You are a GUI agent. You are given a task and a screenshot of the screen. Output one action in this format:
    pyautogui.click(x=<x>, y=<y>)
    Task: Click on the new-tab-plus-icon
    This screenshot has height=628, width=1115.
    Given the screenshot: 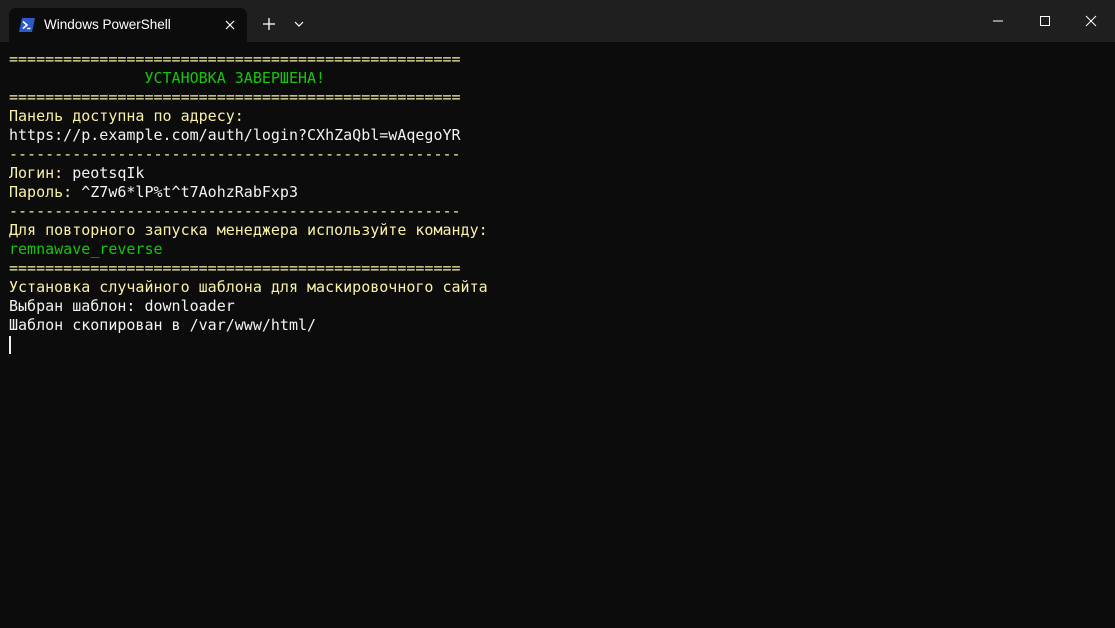 What is the action you would take?
    pyautogui.click(x=269, y=24)
    